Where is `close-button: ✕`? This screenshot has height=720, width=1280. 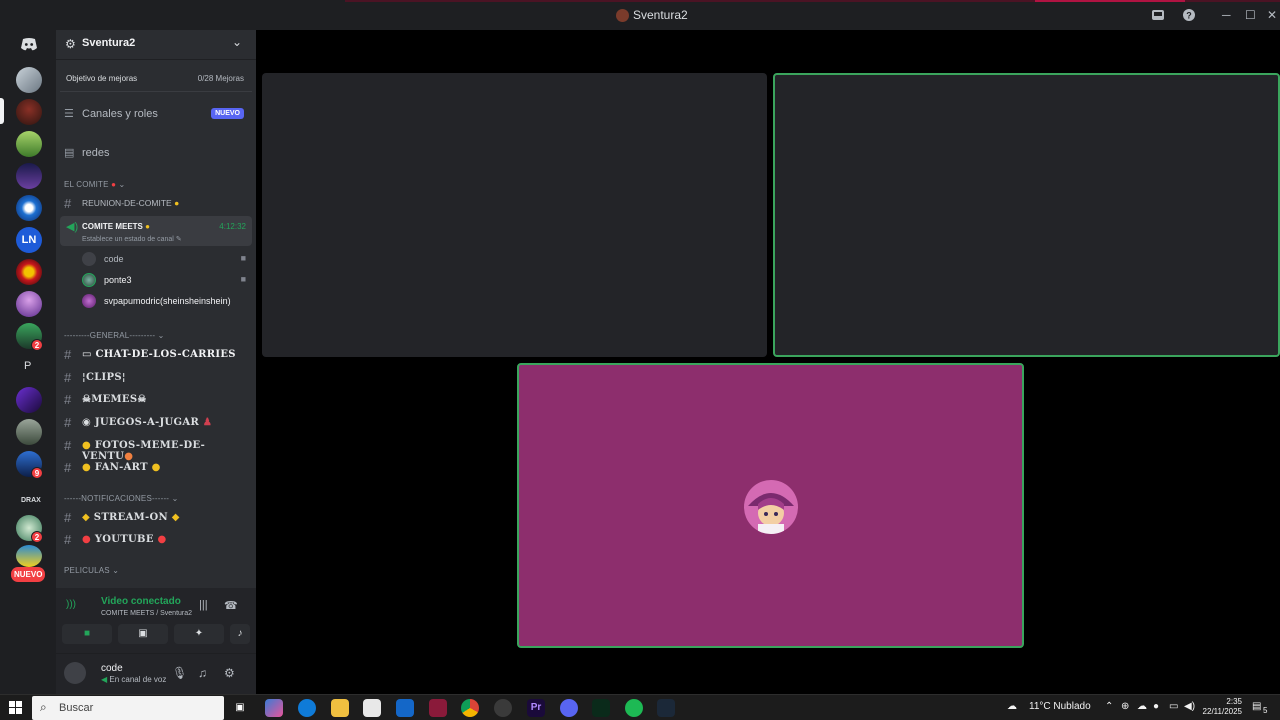
close-button: ✕ is located at coordinates (1272, 15).